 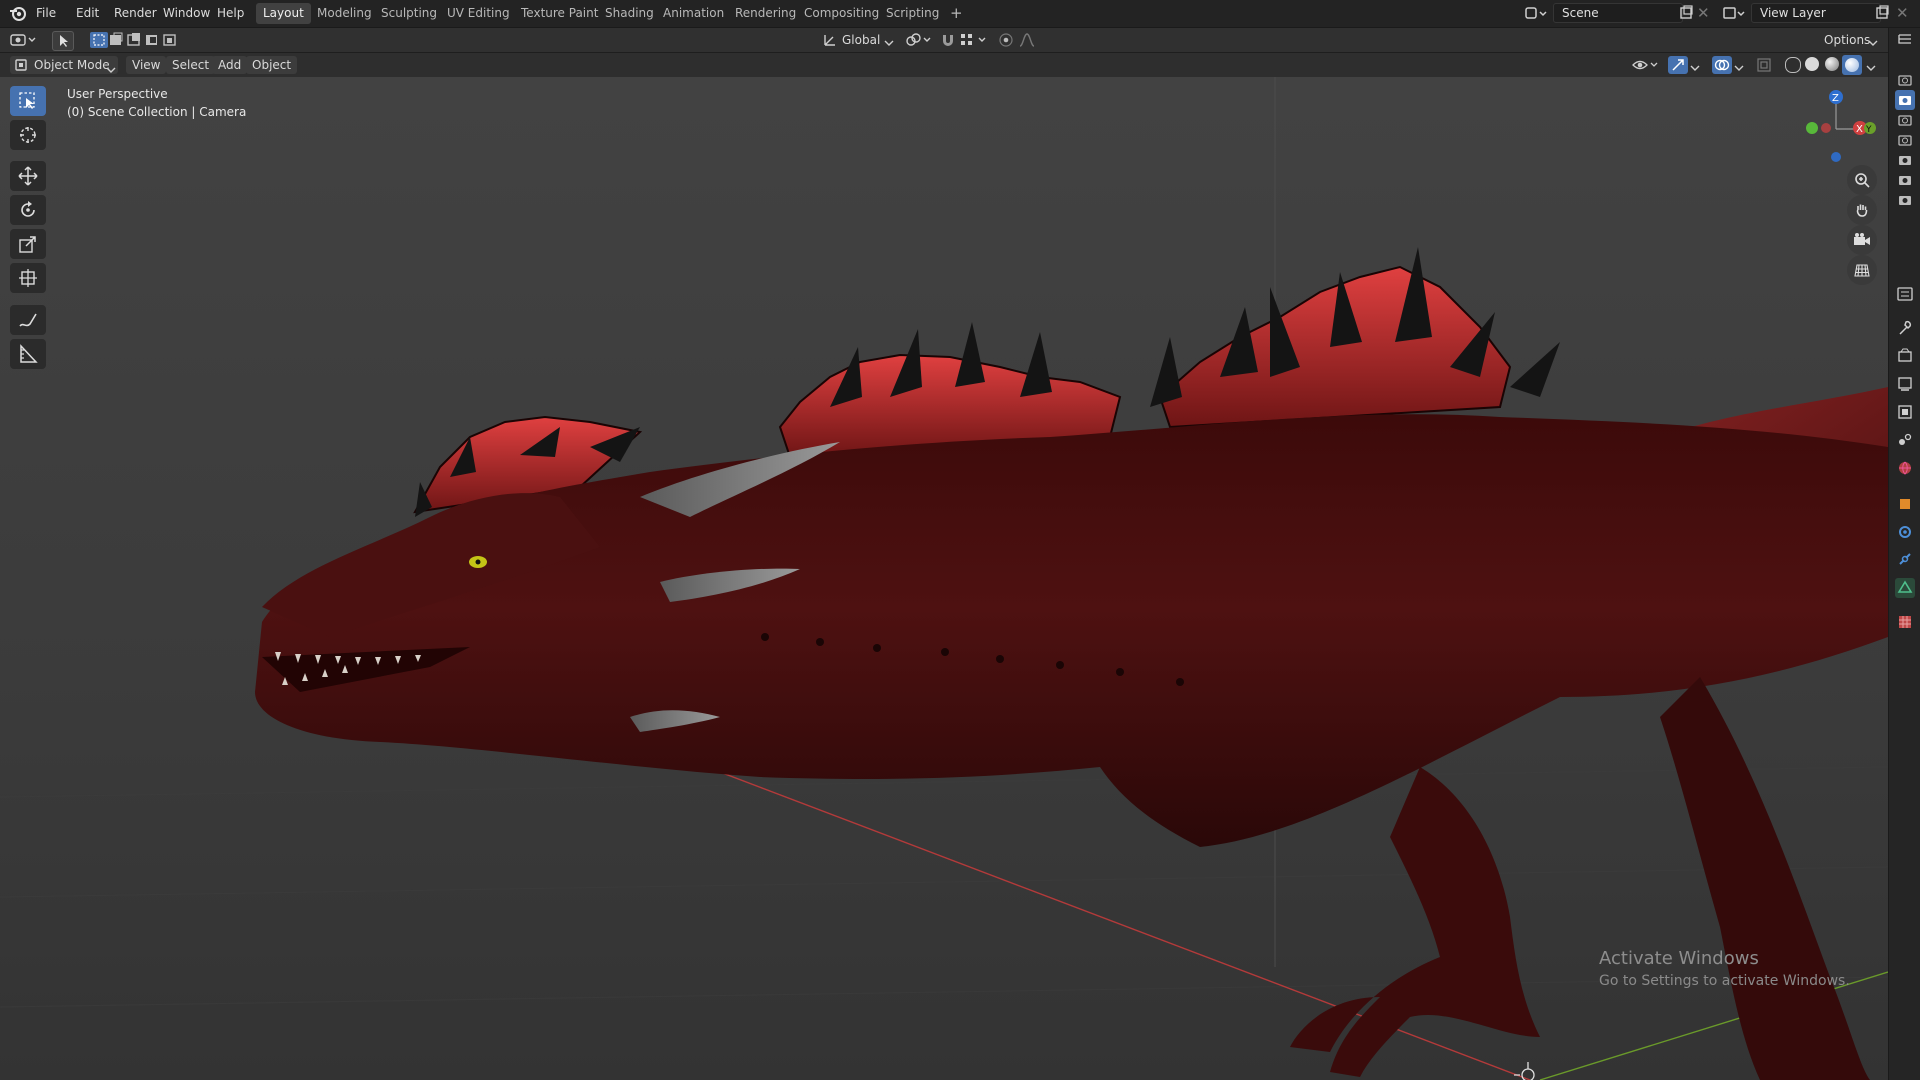 What do you see at coordinates (1905, 440) in the screenshot?
I see `scene-properties-icon` at bounding box center [1905, 440].